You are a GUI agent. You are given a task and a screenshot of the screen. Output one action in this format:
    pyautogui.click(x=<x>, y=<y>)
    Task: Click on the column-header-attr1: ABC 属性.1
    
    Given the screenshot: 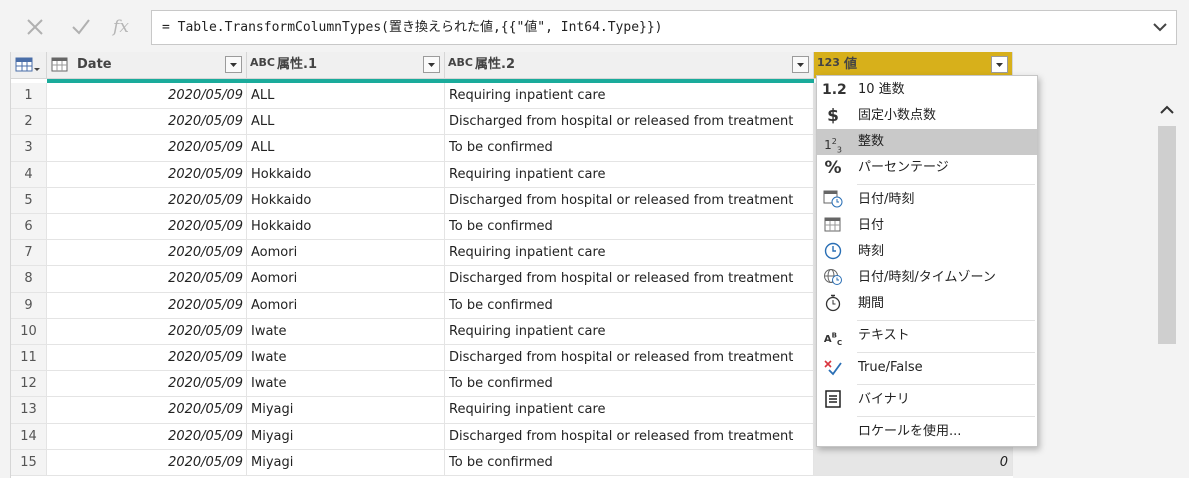 What is the action you would take?
    pyautogui.click(x=346, y=65)
    